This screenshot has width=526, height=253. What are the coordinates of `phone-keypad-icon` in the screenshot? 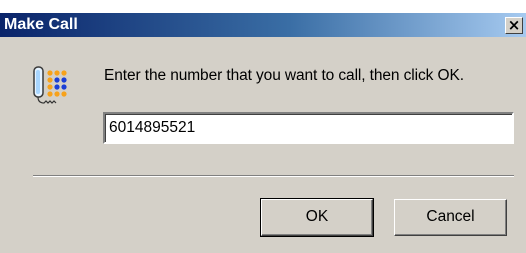 It's located at (50, 85).